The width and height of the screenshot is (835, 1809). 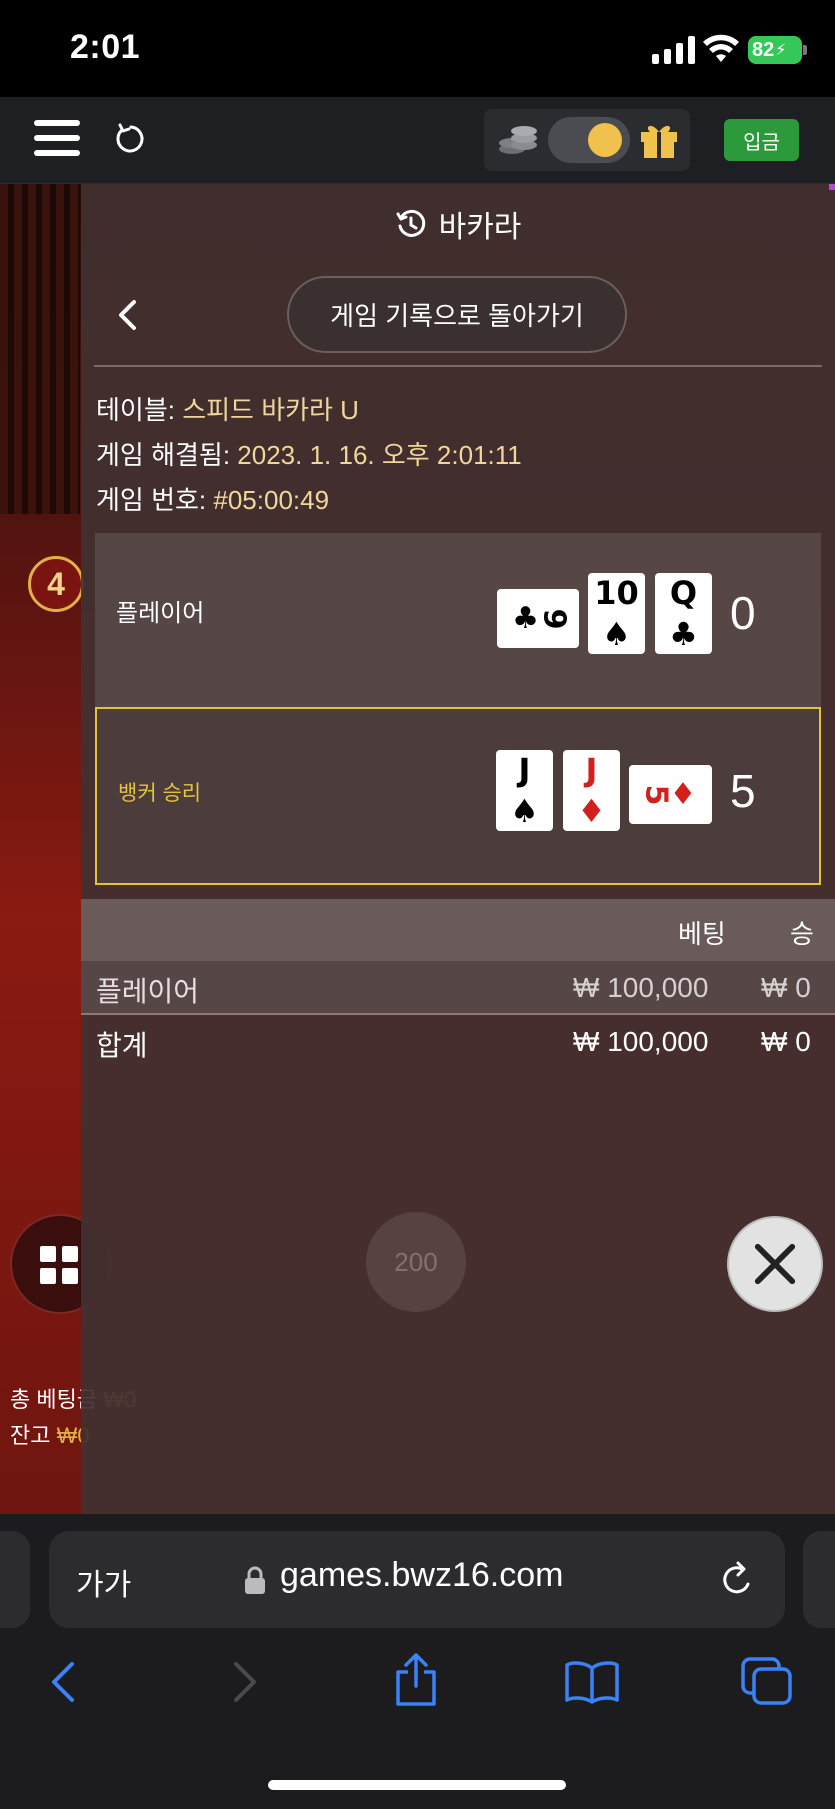 I want to click on card-rank: 10, so click(x=616, y=593).